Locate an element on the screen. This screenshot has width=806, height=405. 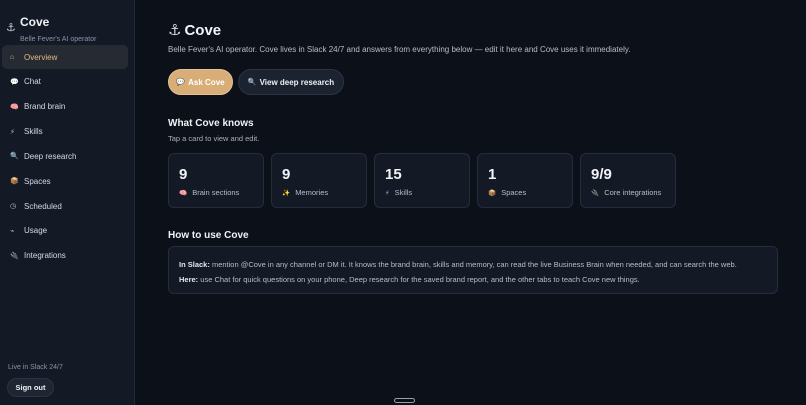
card-value: 15 is located at coordinates (393, 174).